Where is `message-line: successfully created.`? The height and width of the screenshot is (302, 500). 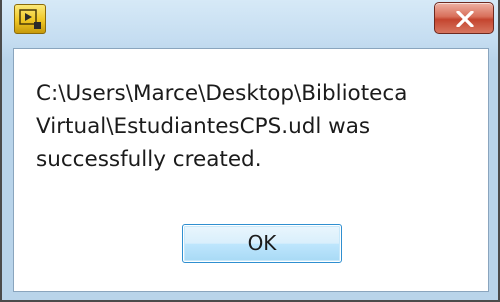
message-line: successfully created. is located at coordinates (149, 159).